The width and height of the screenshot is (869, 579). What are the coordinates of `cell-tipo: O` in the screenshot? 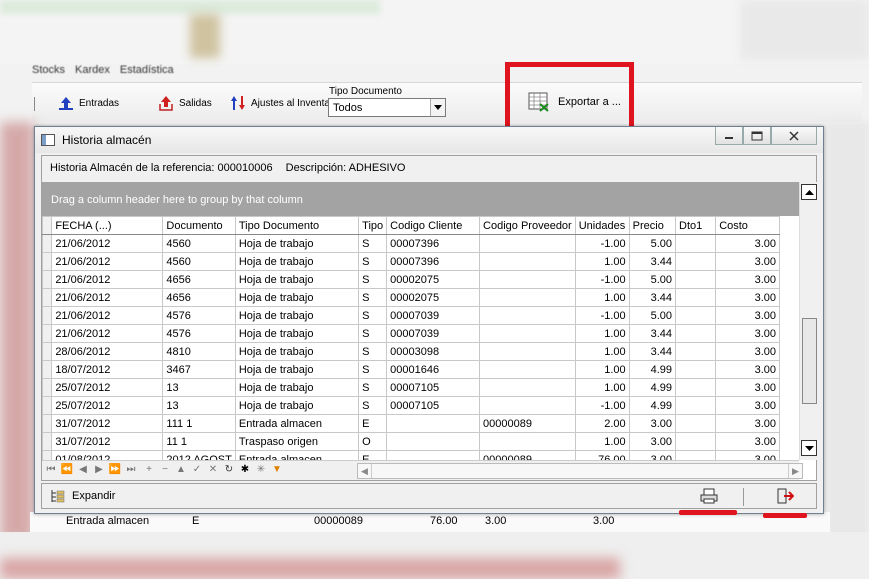 It's located at (373, 441).